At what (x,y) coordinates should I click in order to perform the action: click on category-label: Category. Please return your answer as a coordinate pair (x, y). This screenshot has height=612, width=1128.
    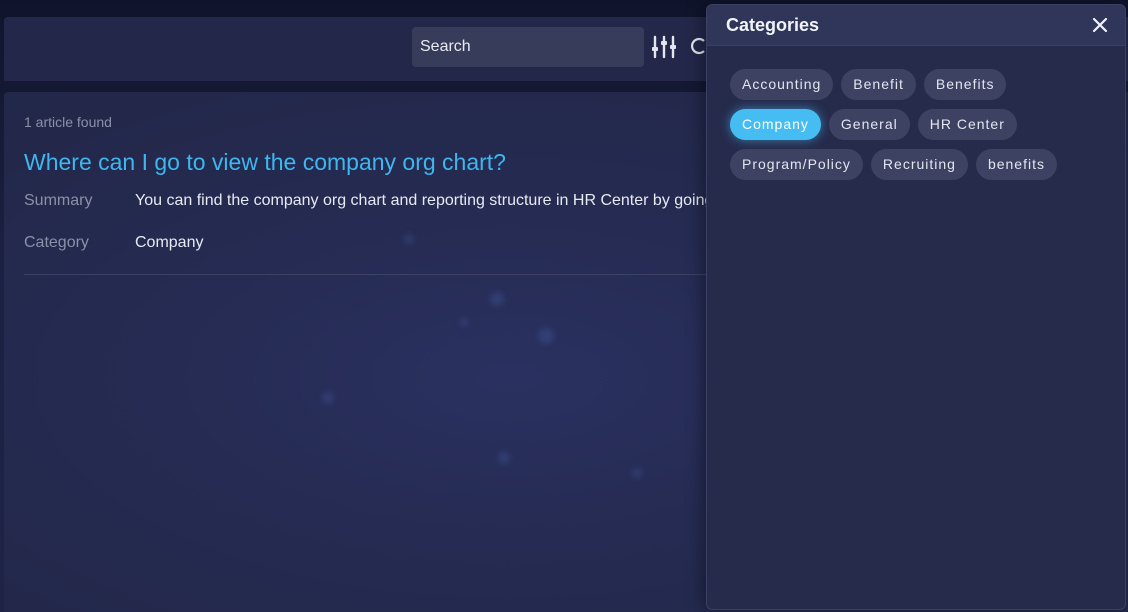
    Looking at the image, I should click on (56, 242).